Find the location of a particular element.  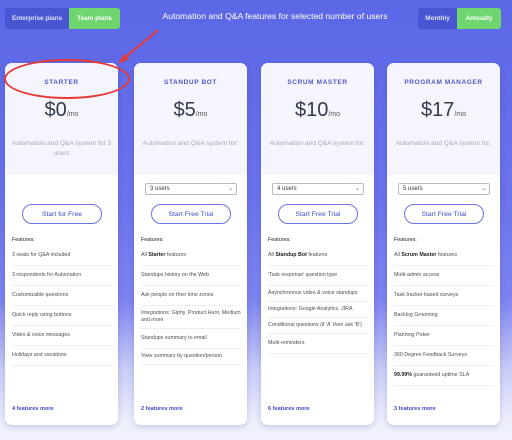

feature-item: 3 respondents for Automation is located at coordinates (62, 276).